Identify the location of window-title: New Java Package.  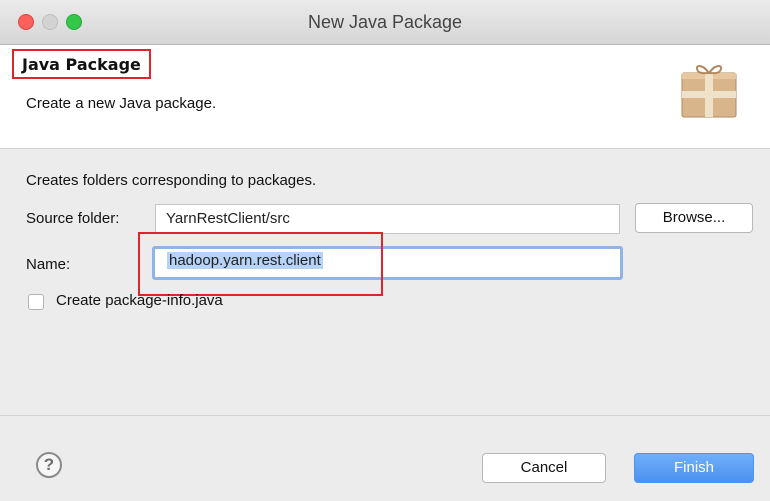
(385, 22).